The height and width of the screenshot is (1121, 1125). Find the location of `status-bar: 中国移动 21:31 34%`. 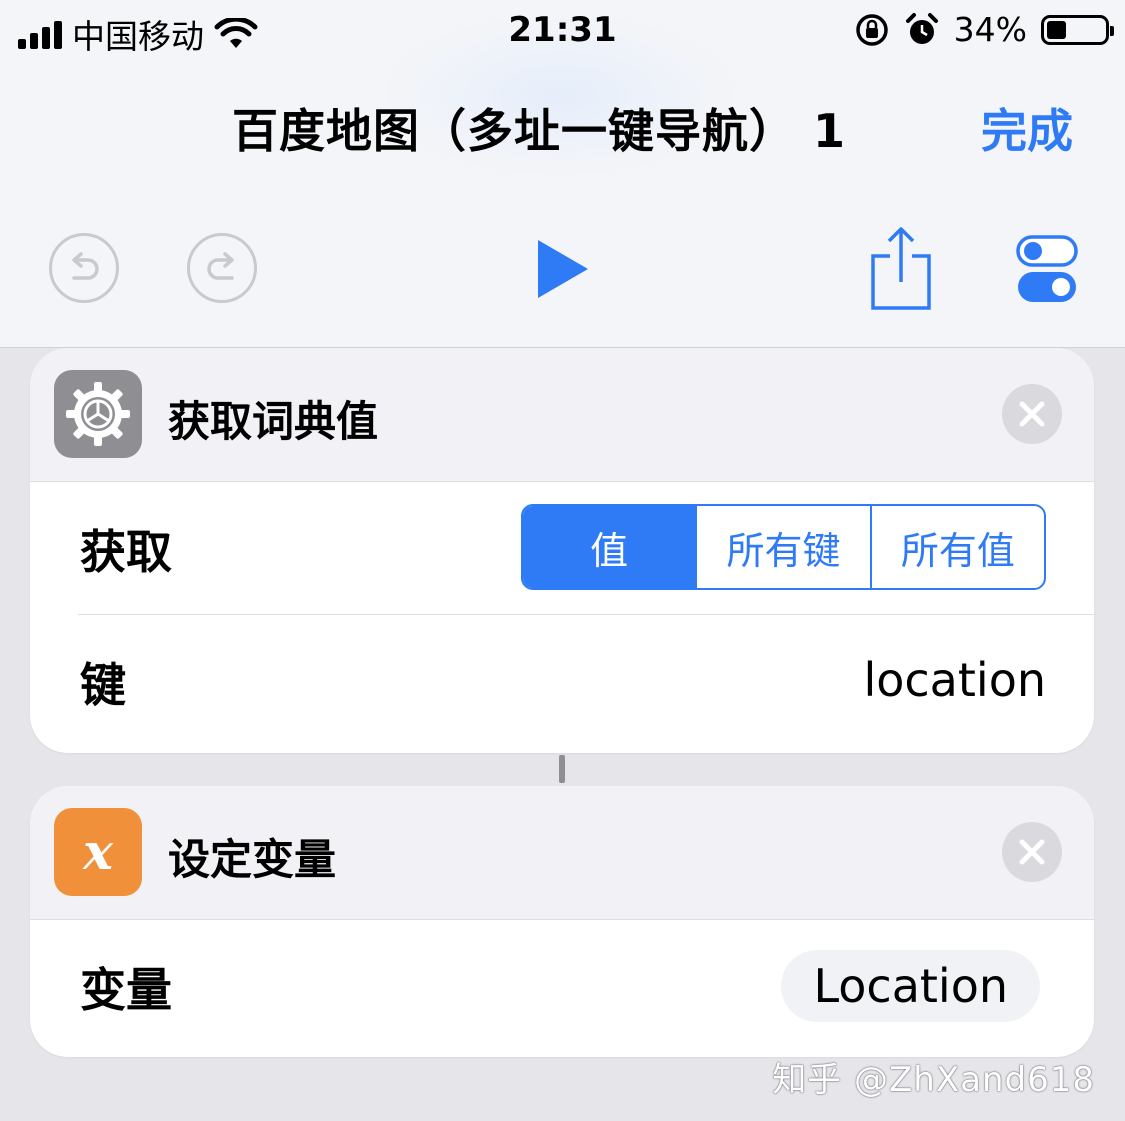

status-bar: 中国移动 21:31 34% is located at coordinates (562, 31).